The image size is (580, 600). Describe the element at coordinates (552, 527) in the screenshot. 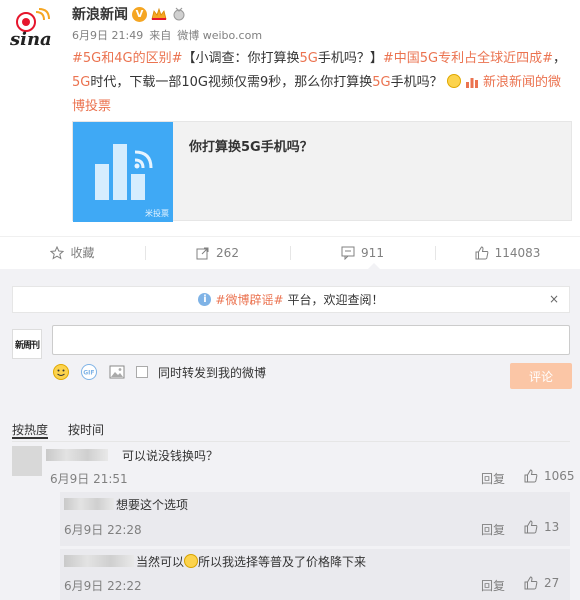

I see `comment-like-count: 13` at that location.